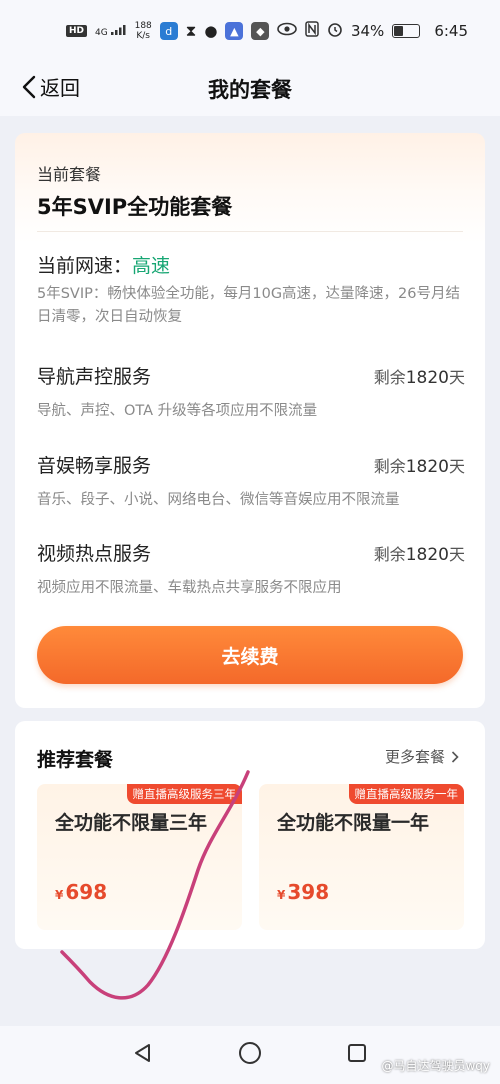 This screenshot has width=500, height=1084. I want to click on battery-percent: 34%, so click(367, 31).